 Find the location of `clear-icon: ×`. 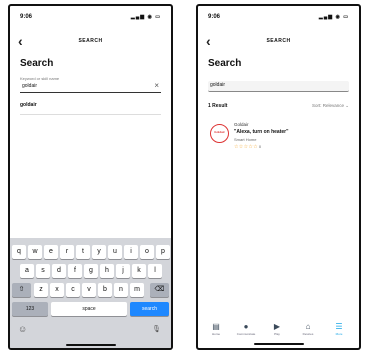

clear-icon: × is located at coordinates (156, 85).